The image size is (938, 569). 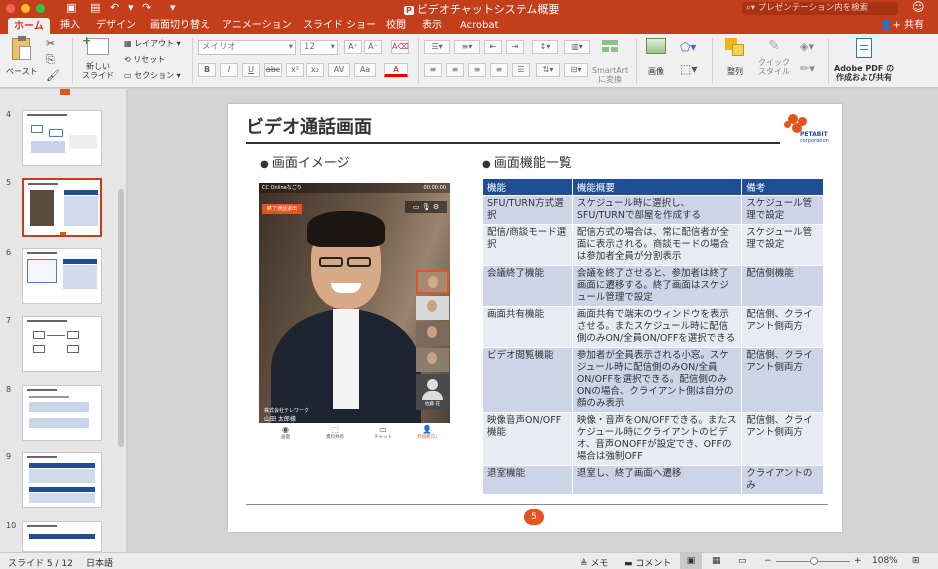 What do you see at coordinates (180, 25) in the screenshot?
I see `tab-transitions: 画面切り替え` at bounding box center [180, 25].